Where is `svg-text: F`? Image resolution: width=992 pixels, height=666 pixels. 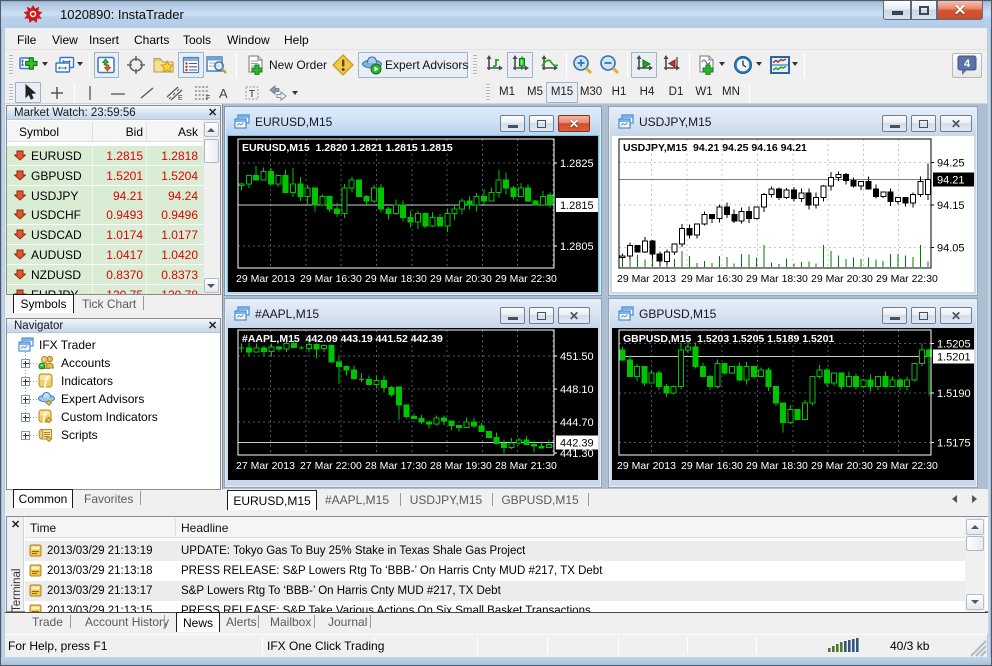 svg-text: F is located at coordinates (208, 98).